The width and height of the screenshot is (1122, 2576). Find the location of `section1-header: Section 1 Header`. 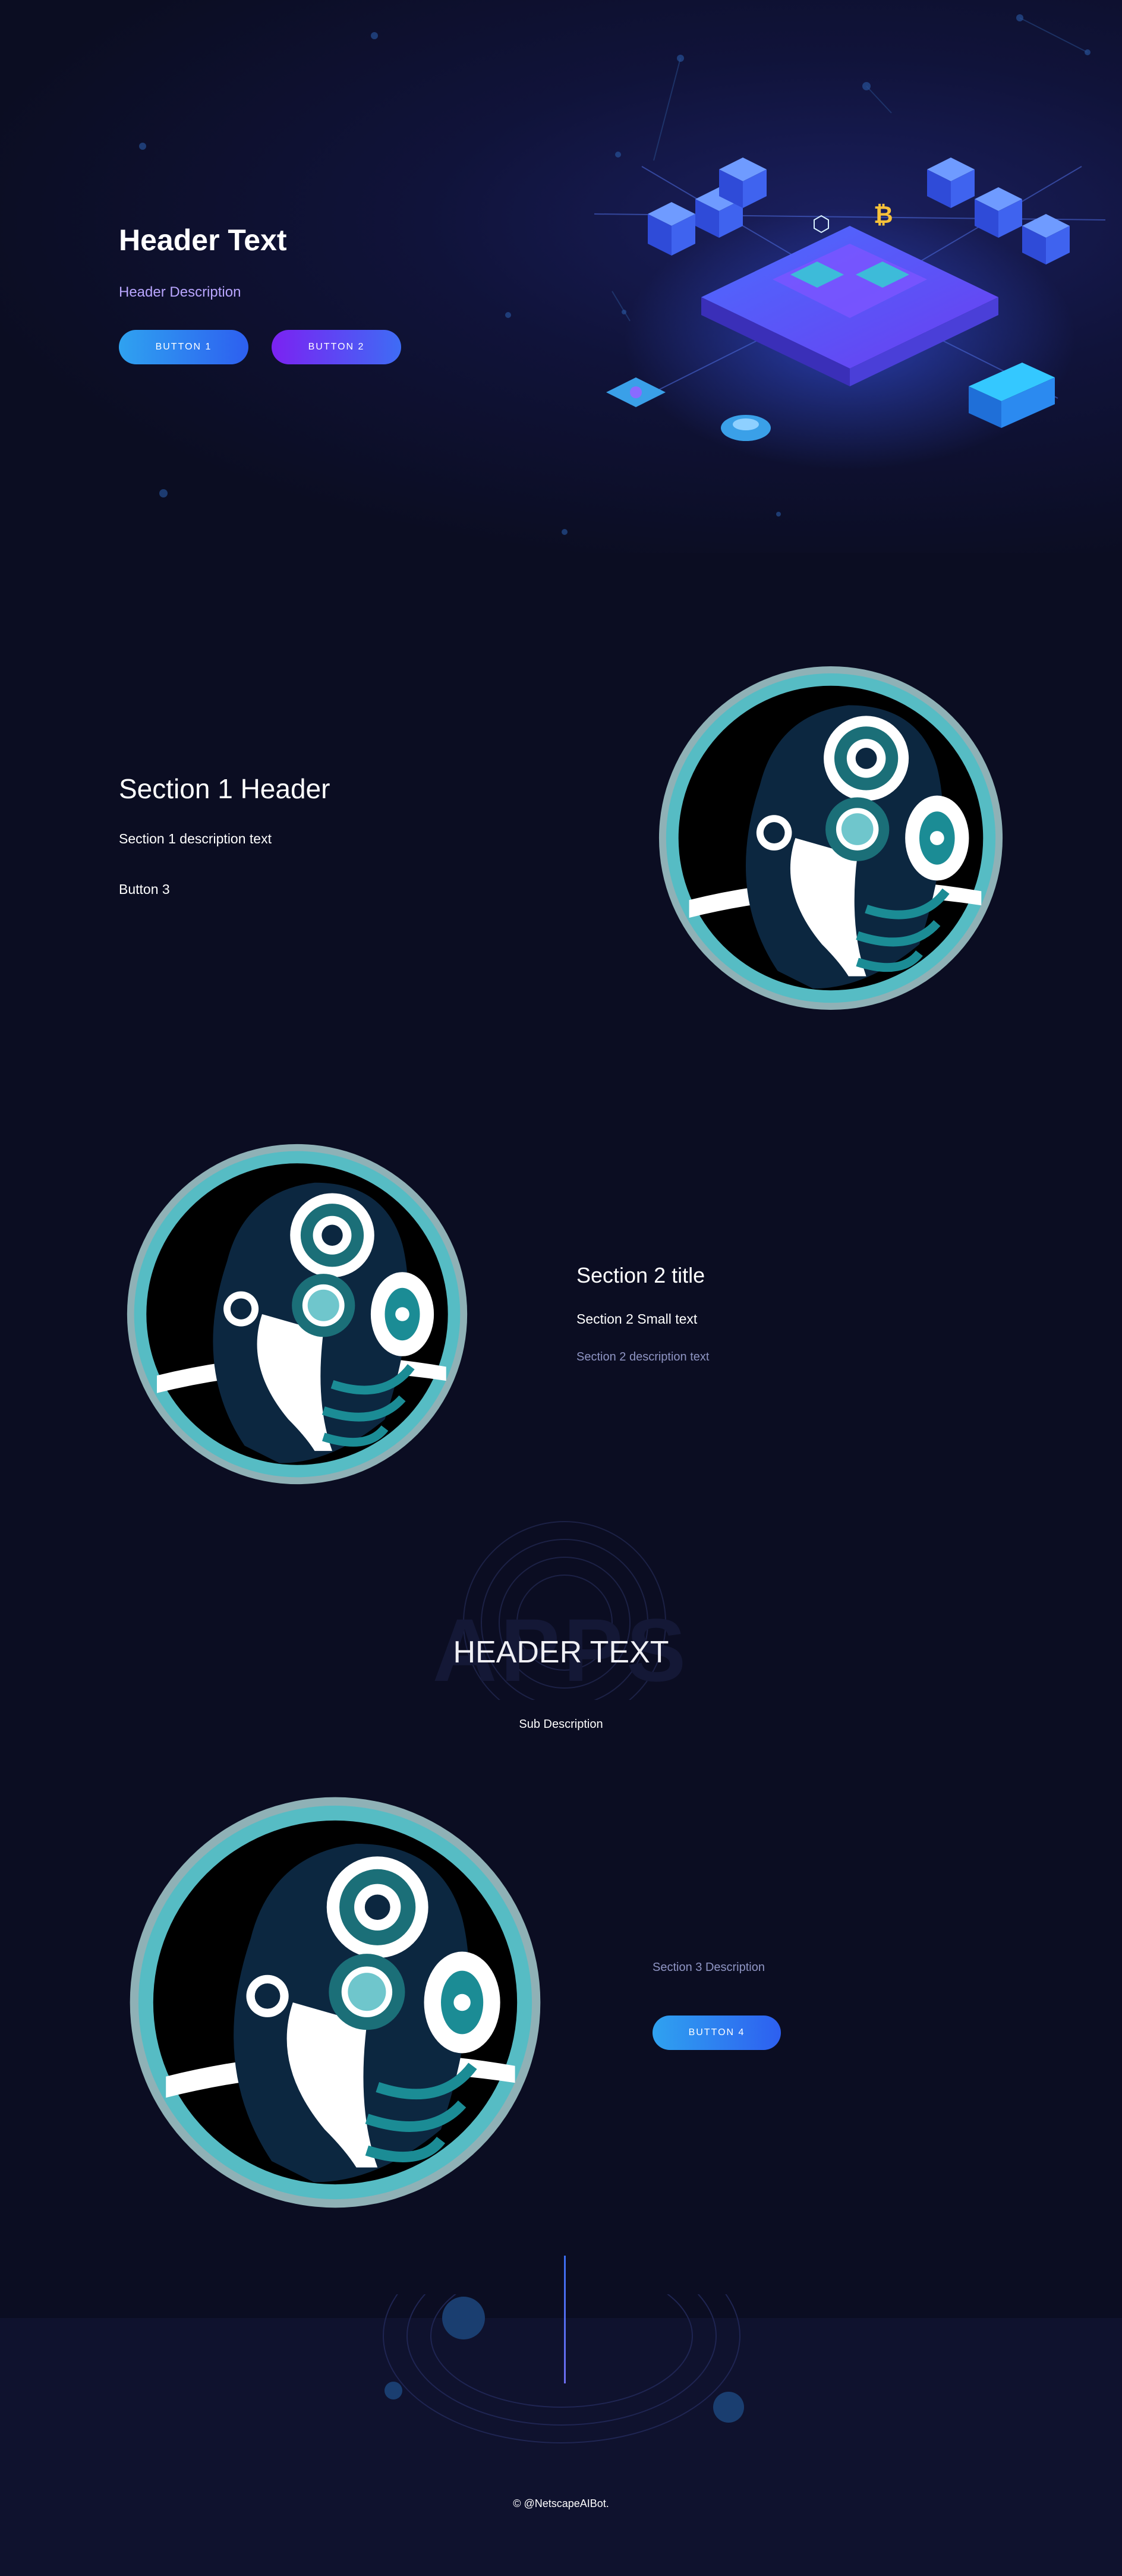

section1-header: Section 1 Header is located at coordinates (224, 789).